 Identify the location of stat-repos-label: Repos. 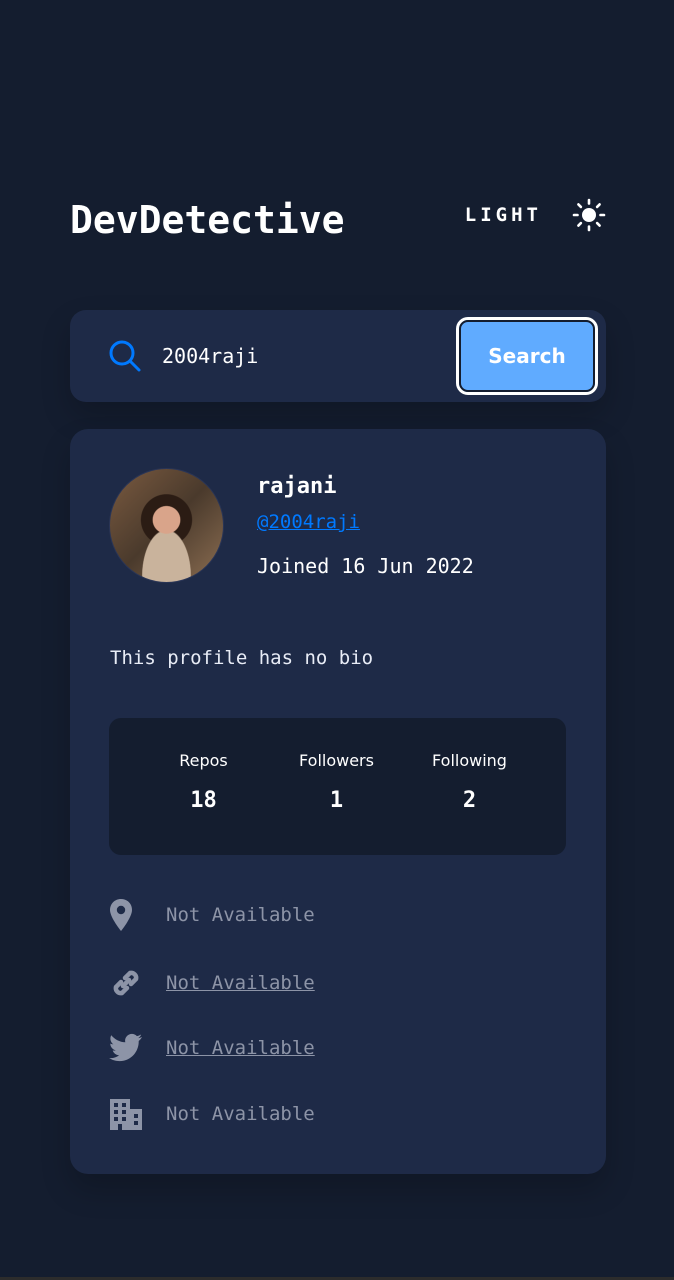
(203, 760).